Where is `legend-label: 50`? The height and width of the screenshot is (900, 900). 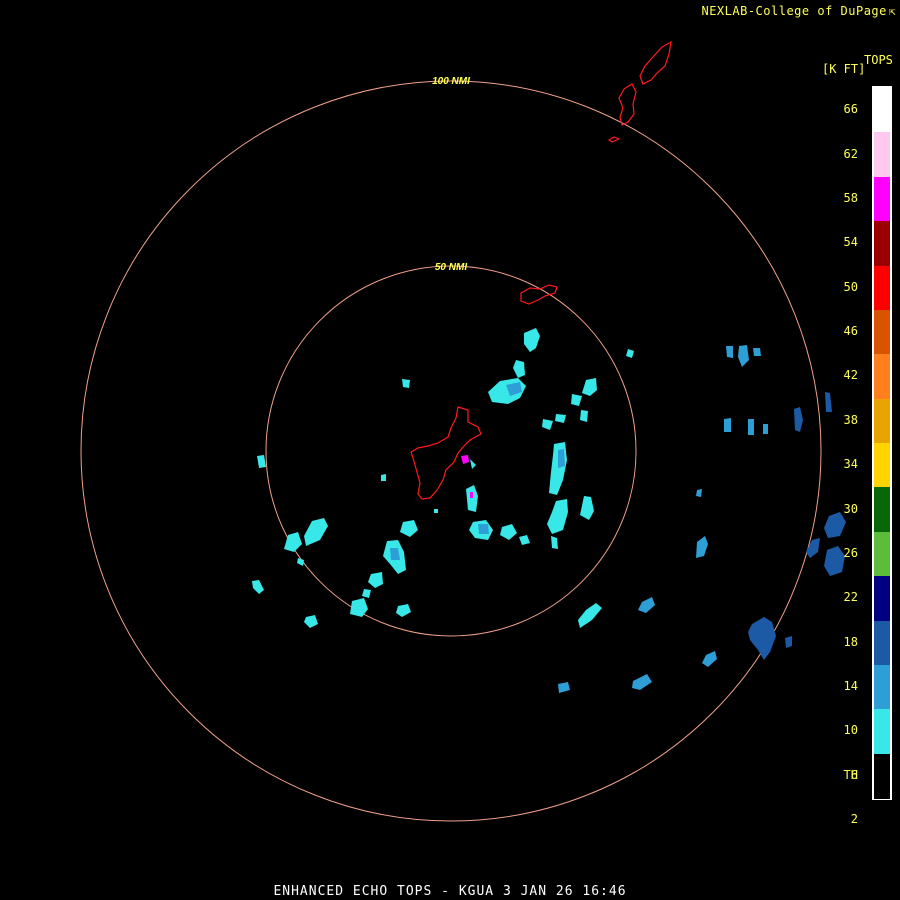
legend-label: 50 is located at coordinates (850, 286).